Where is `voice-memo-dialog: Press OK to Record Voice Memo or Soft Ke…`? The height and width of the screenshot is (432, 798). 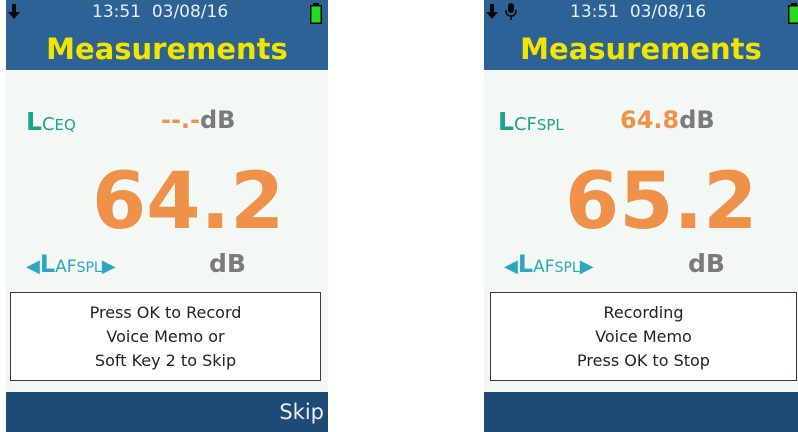 voice-memo-dialog: Press OK to Record Voice Memo or Soft Ke… is located at coordinates (165, 336).